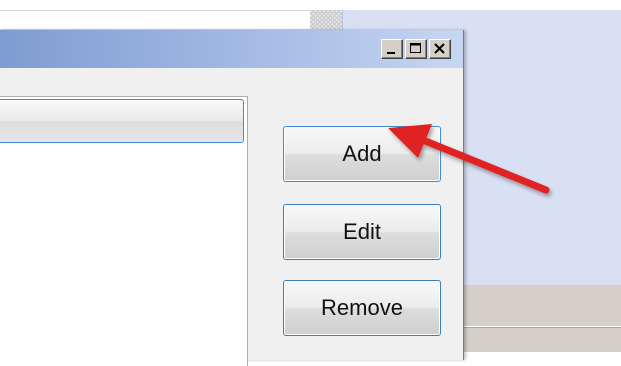 The height and width of the screenshot is (366, 621). What do you see at coordinates (326, 20) in the screenshot?
I see `background-resize-grip` at bounding box center [326, 20].